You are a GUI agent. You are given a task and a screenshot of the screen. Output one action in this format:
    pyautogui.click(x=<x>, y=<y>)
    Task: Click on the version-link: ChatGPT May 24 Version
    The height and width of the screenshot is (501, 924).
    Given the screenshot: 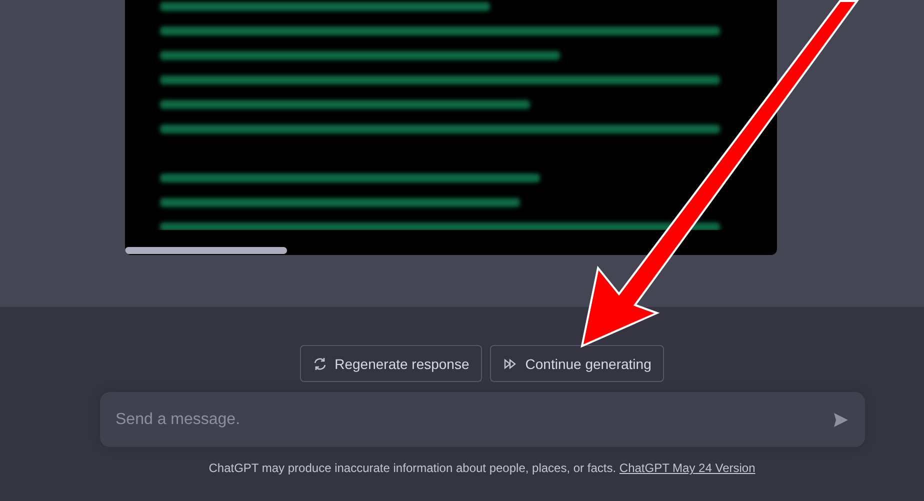 What is the action you would take?
    pyautogui.click(x=687, y=468)
    